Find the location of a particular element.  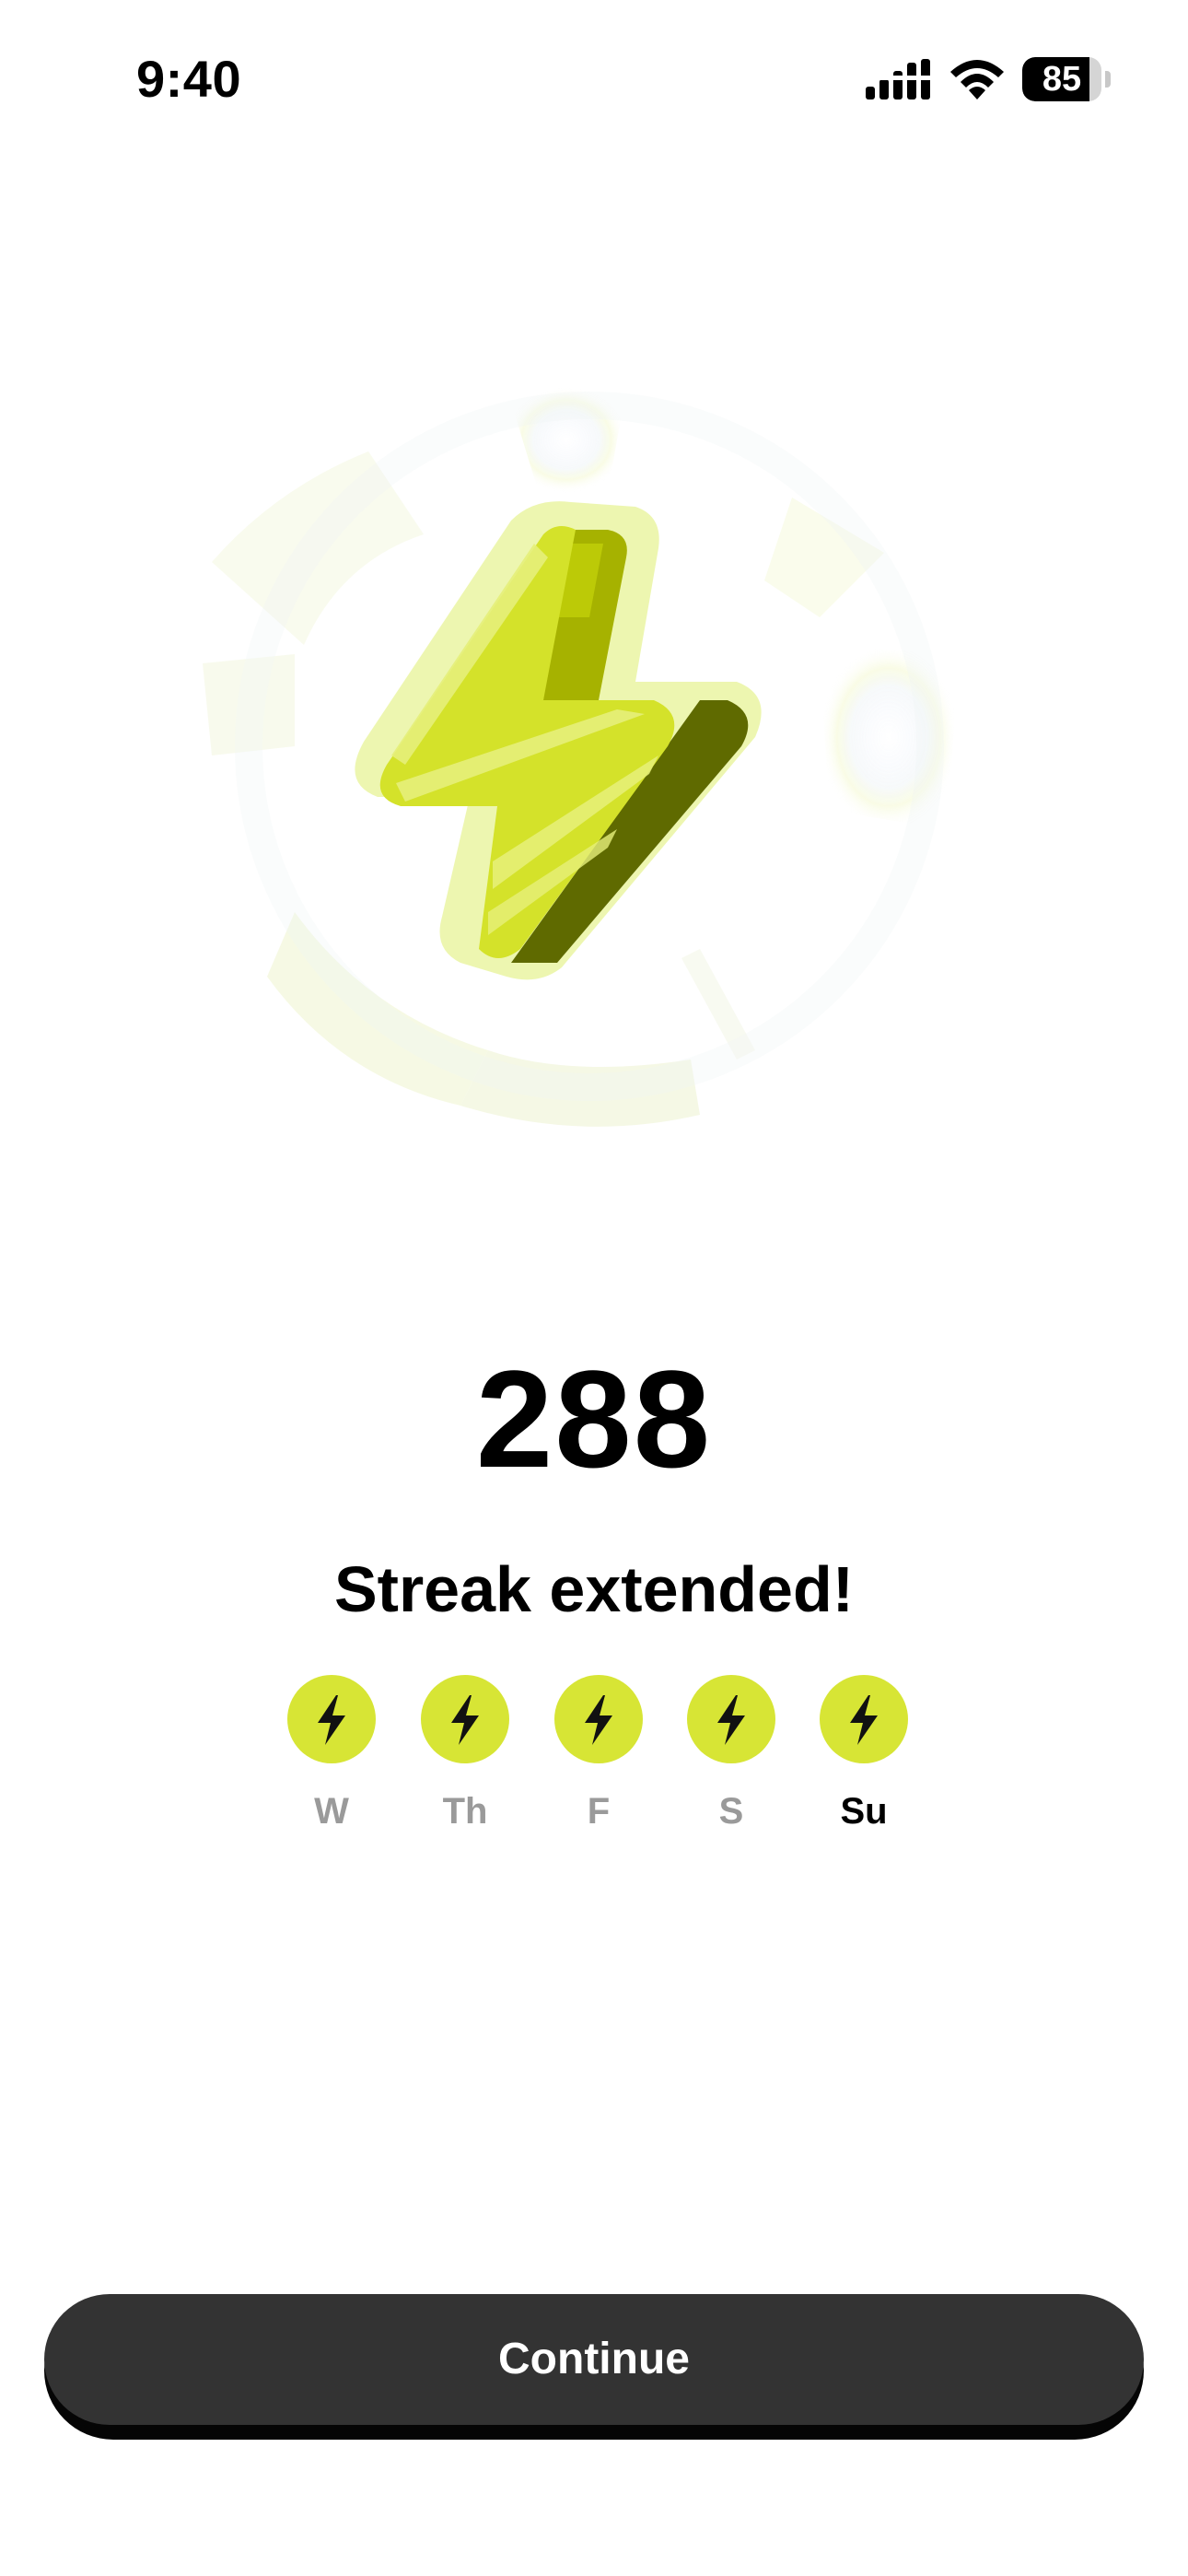

day-sunday: Su is located at coordinates (864, 1758).